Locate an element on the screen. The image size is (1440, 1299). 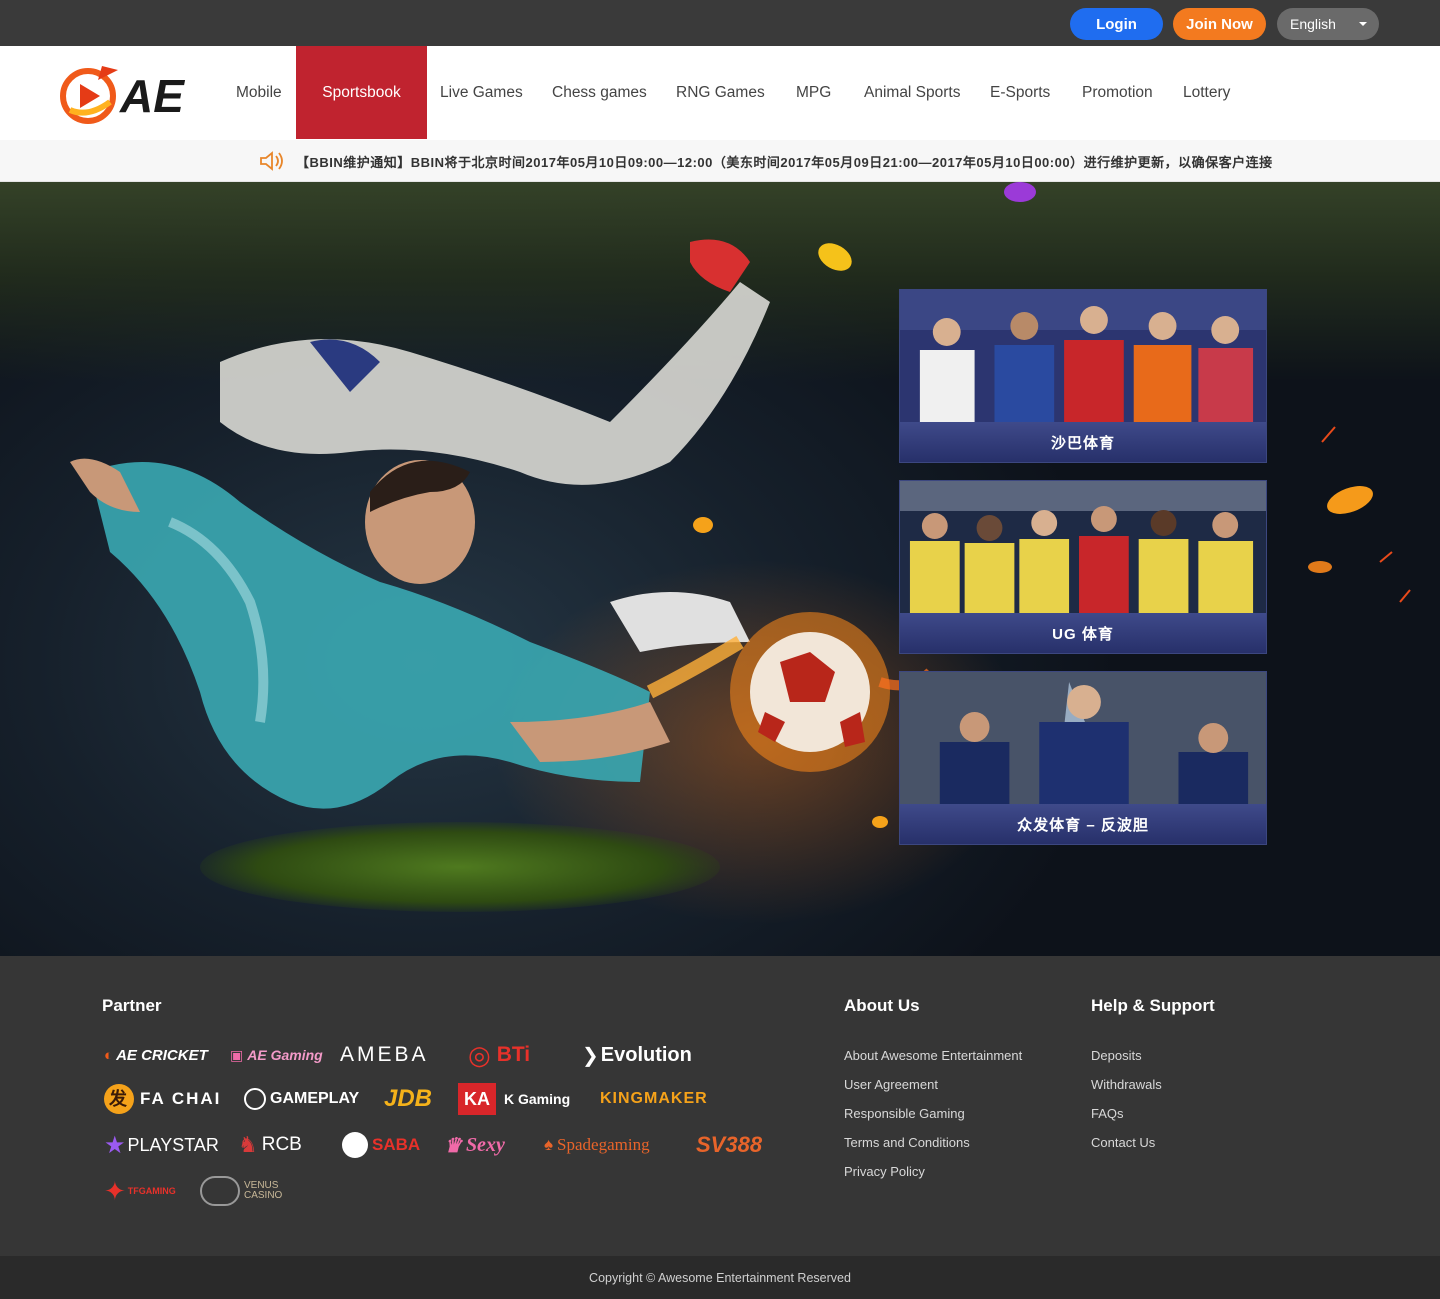
faqs-link: FAQs is located at coordinates (1107, 1113).